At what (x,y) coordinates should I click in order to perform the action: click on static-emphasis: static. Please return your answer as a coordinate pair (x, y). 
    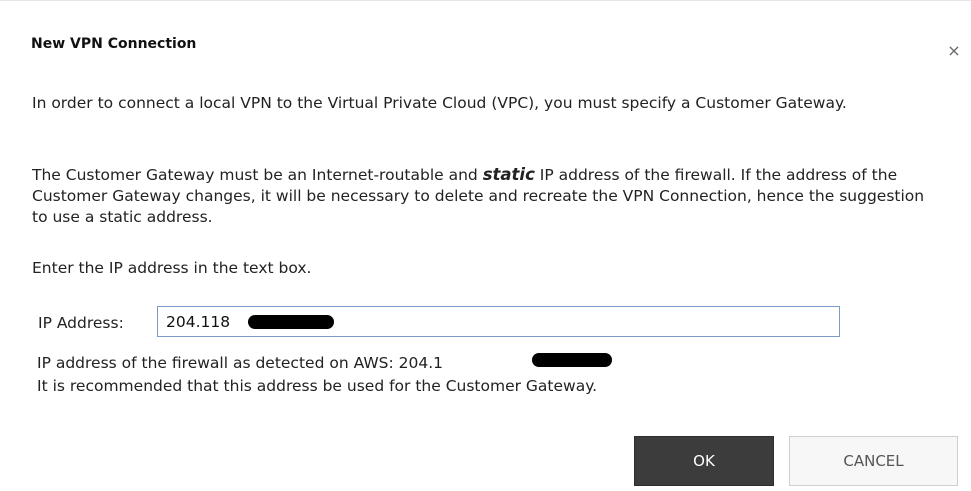
    Looking at the image, I should click on (508, 174).